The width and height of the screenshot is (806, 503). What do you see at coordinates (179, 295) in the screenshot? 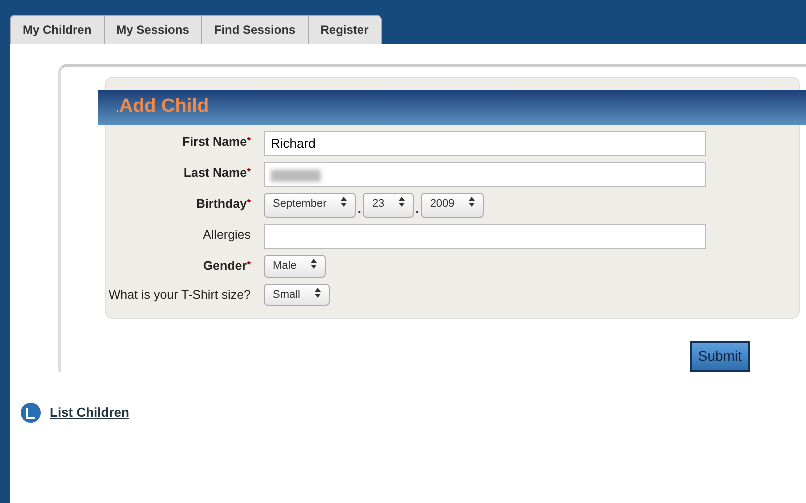
I see `field-label: What is your T-Shirt size?` at bounding box center [179, 295].